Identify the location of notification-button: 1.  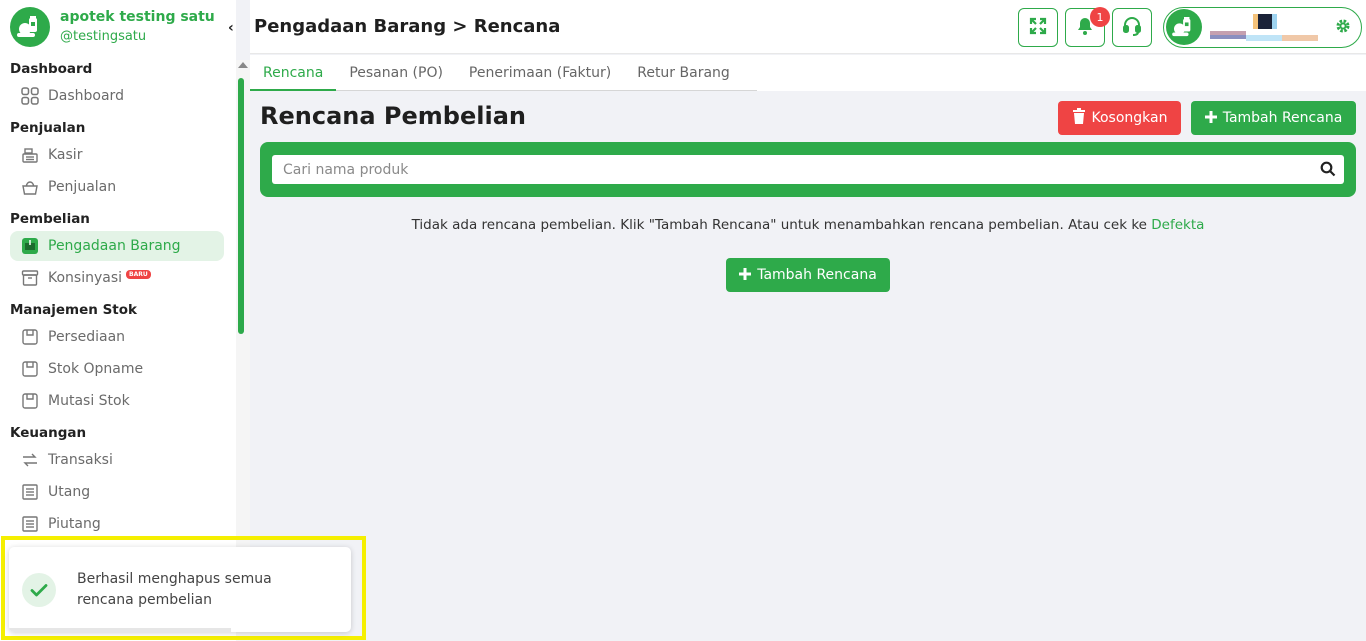
(1087, 27).